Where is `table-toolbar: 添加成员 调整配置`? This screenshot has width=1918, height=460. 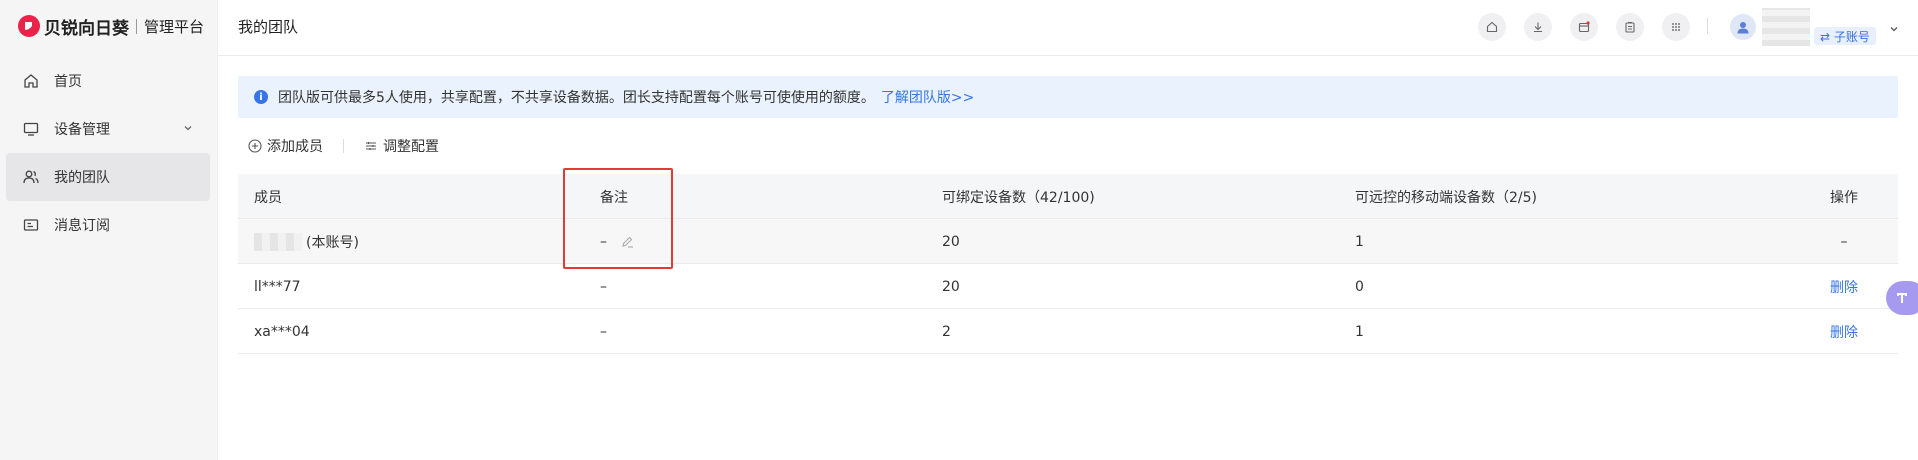 table-toolbar: 添加成员 调整配置 is located at coordinates (343, 146).